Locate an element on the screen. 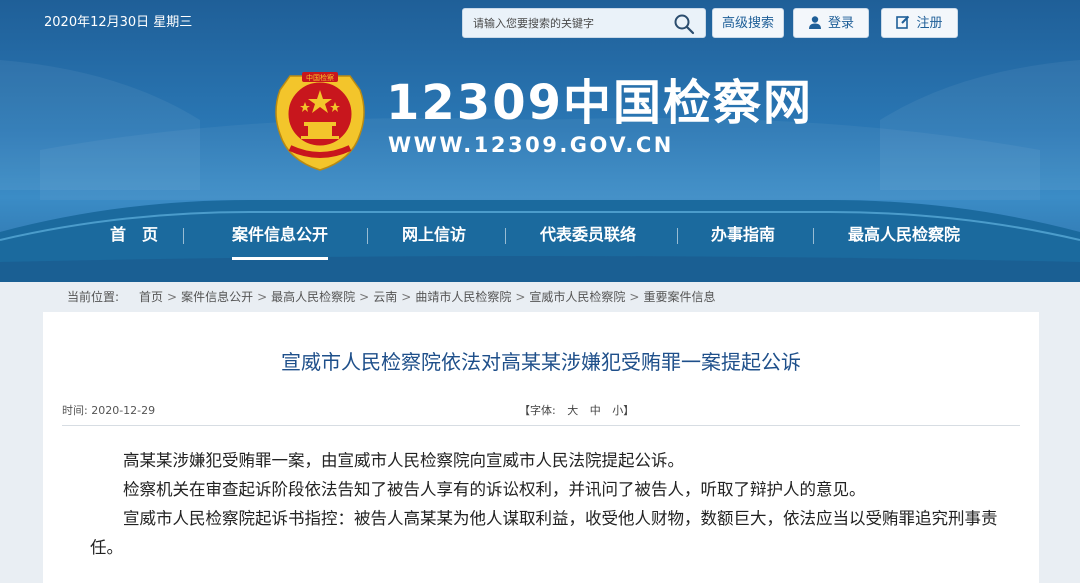 Image resolution: width=1080 pixels, height=583 pixels. advanced-search-button: 高级搜索 is located at coordinates (748, 23).